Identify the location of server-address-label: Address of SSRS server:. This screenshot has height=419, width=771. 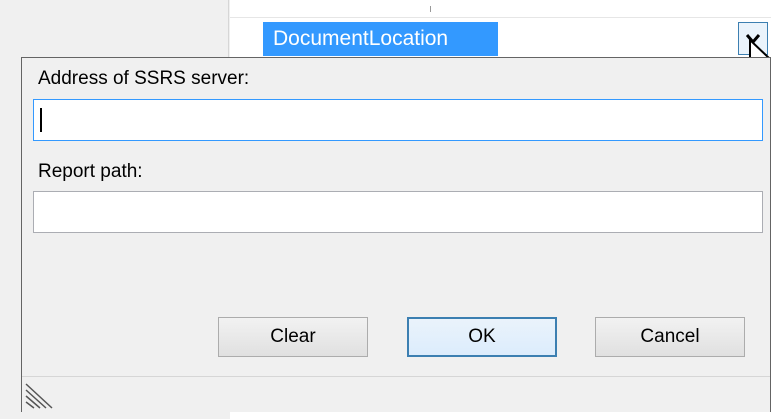
(144, 78).